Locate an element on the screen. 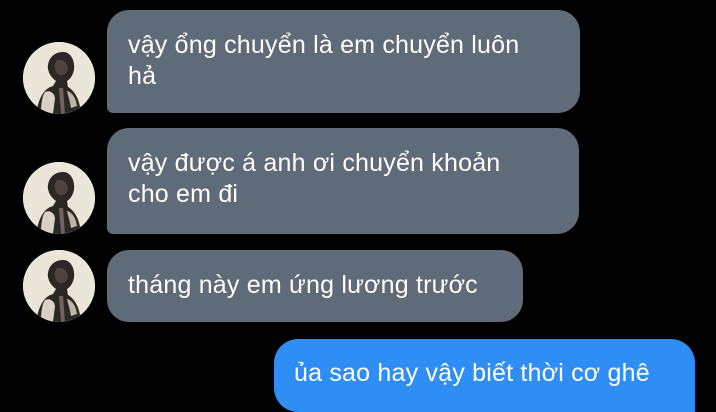 The image size is (716, 412). message-text-line: cho em đi is located at coordinates (183, 194).